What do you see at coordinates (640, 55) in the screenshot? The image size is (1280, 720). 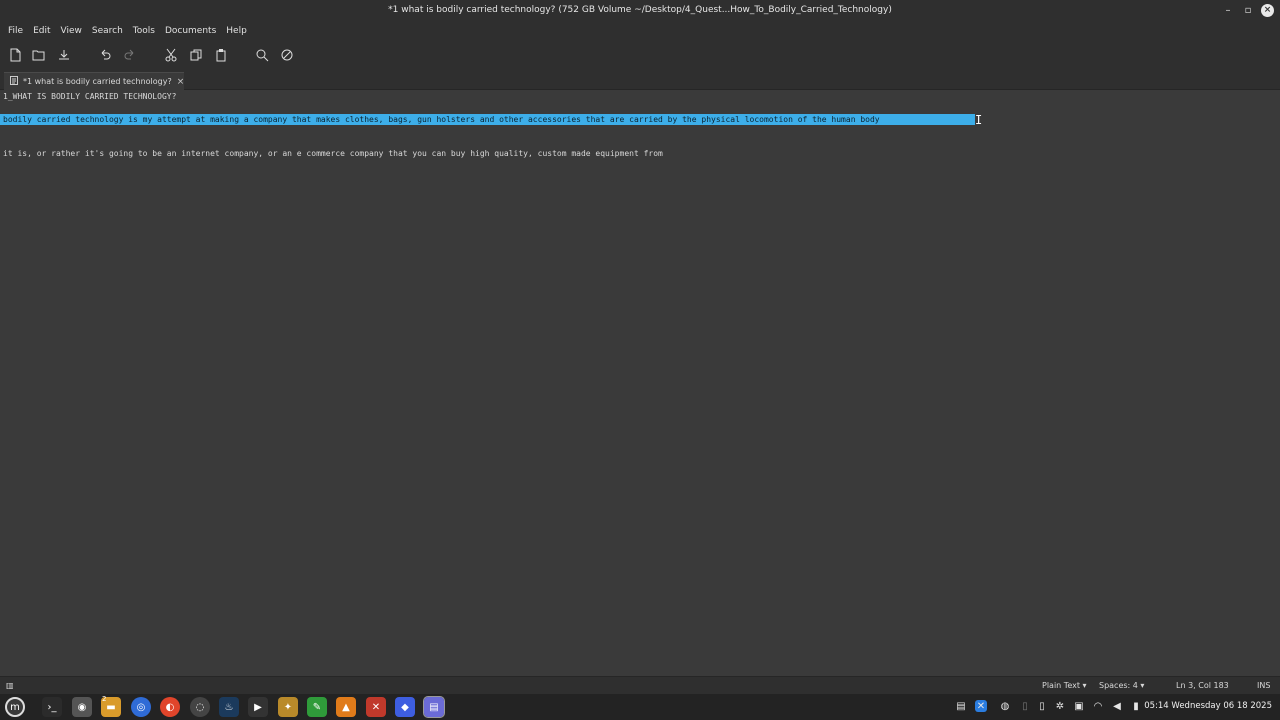 I see `toolbar` at bounding box center [640, 55].